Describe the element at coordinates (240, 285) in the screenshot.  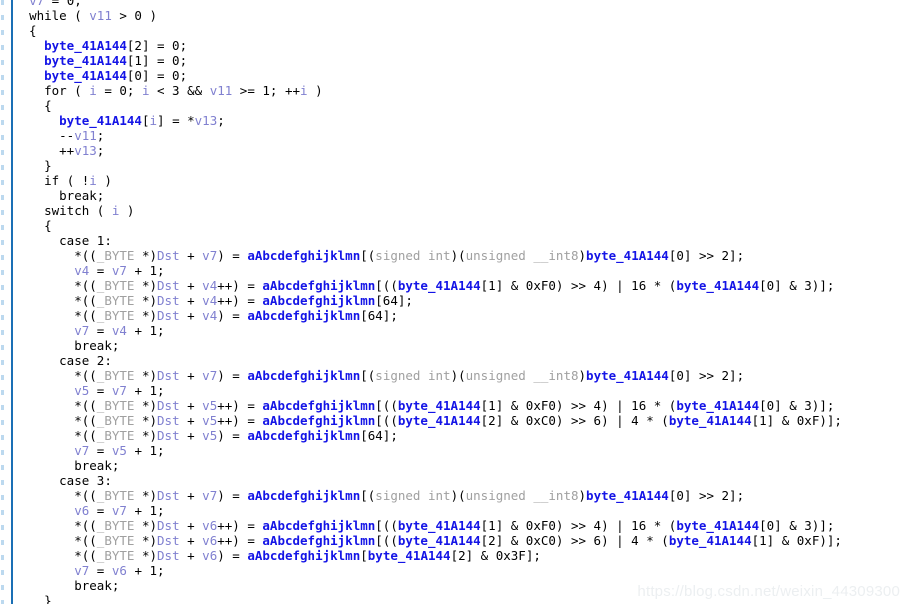
I see `code-token-pun: ++) =` at that location.